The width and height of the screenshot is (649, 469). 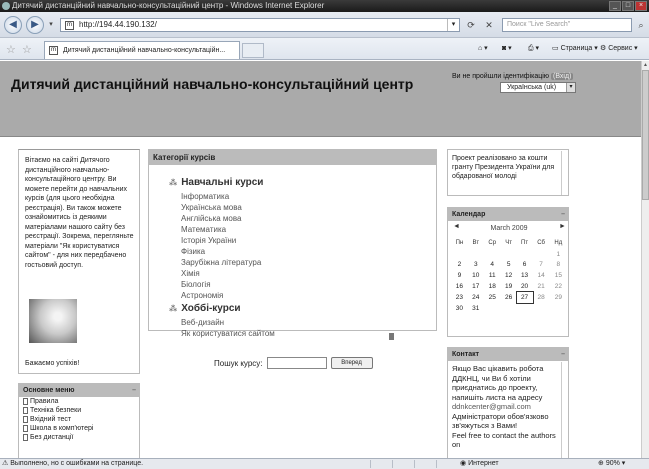 What do you see at coordinates (483, 49) in the screenshot?
I see `home-icon: ⌂ ▾` at bounding box center [483, 49].